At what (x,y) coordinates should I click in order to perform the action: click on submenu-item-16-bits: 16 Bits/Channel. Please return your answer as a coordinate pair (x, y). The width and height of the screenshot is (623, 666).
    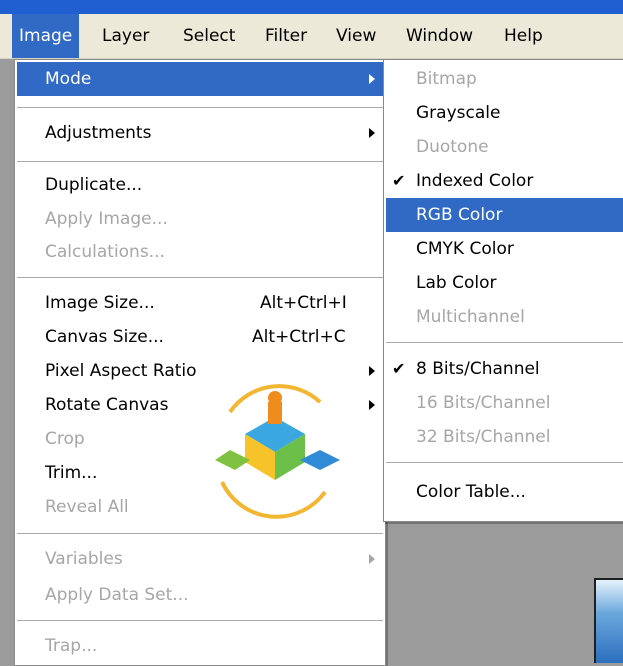
    Looking at the image, I should click on (504, 403).